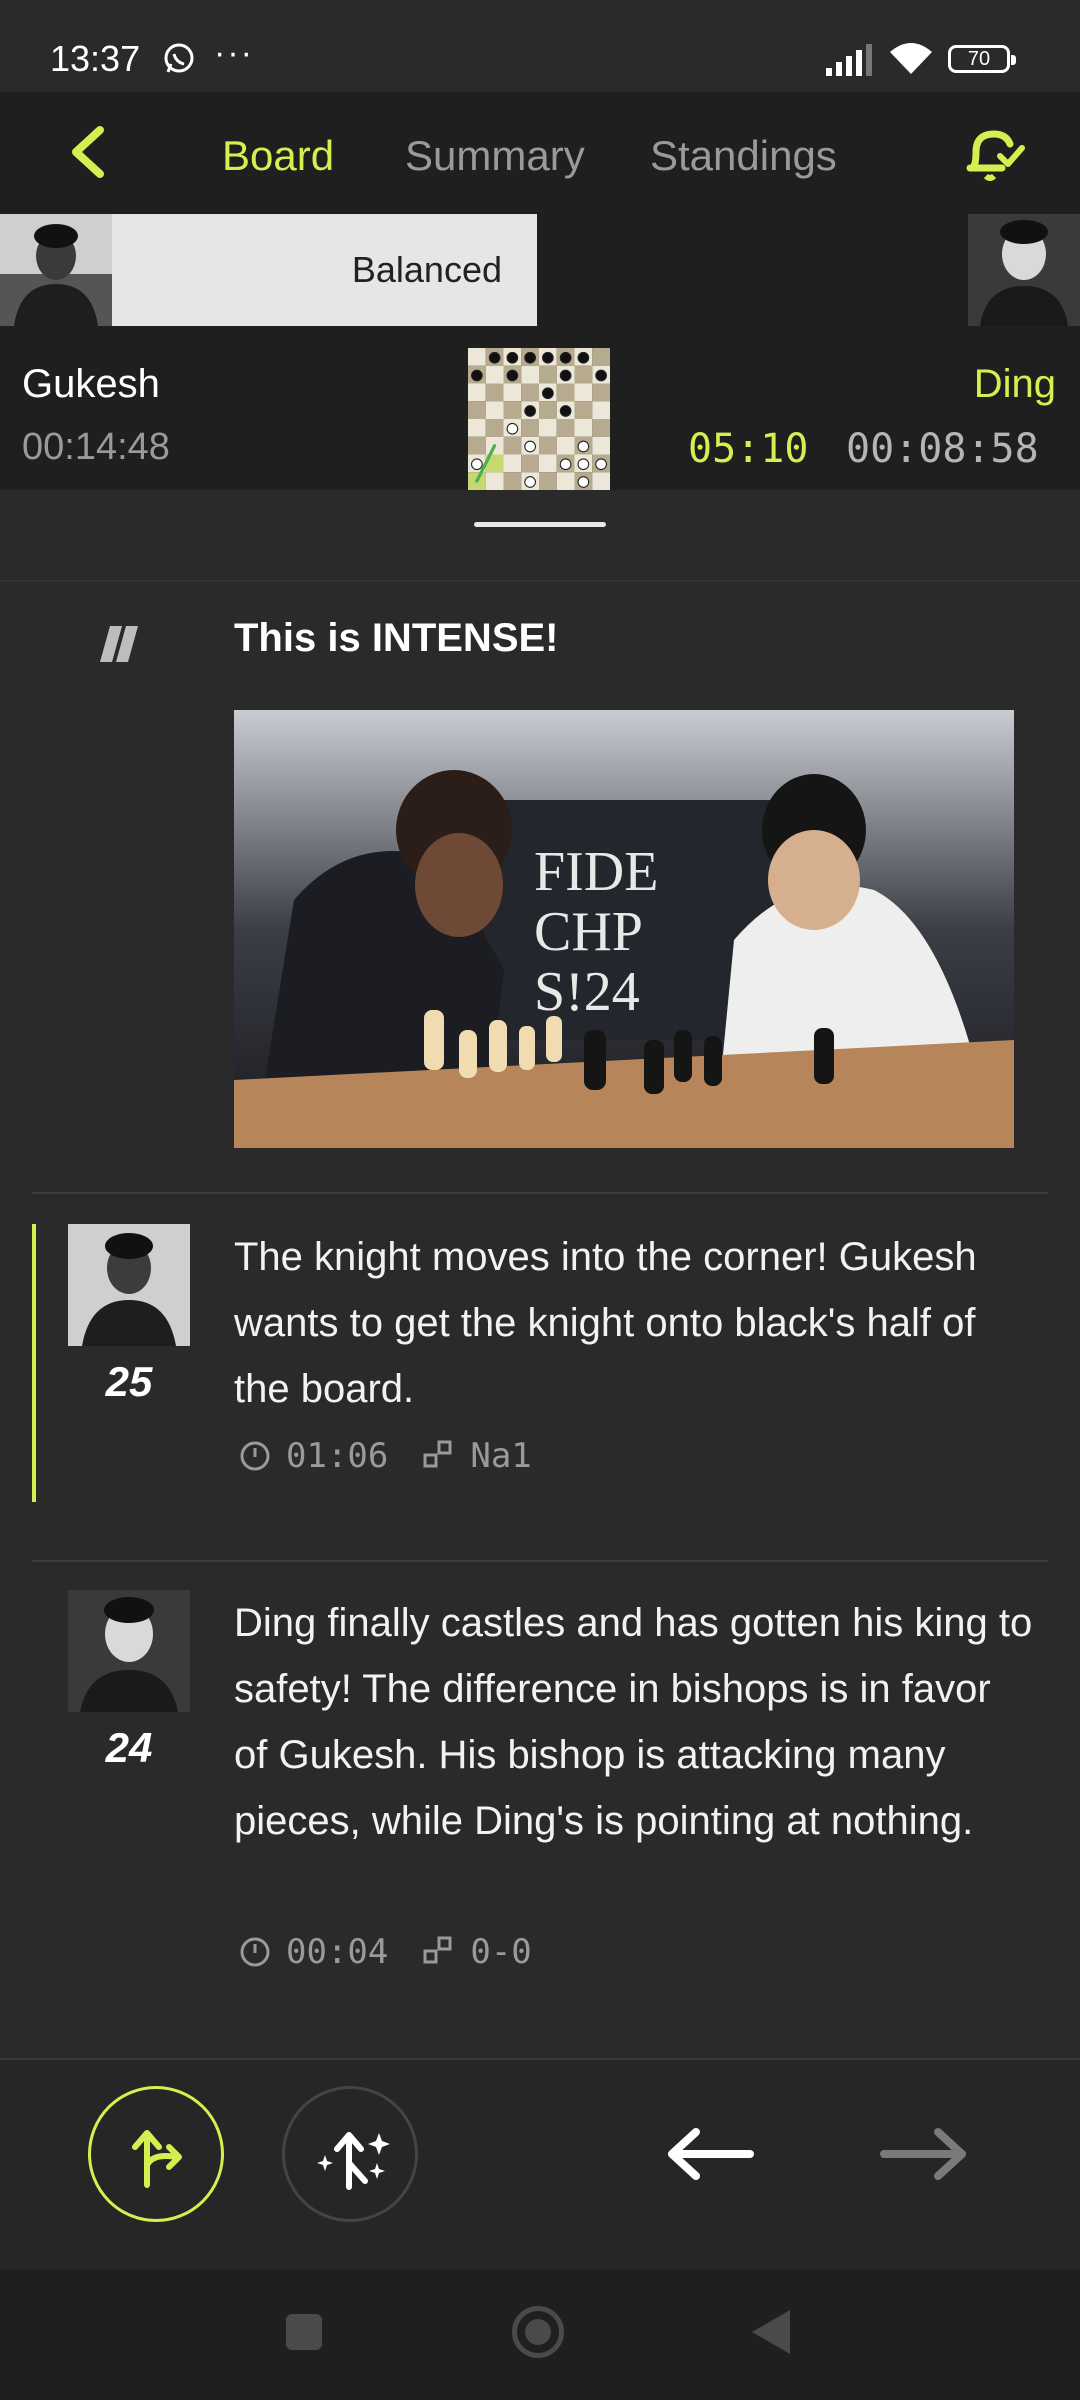 The height and width of the screenshot is (2400, 1080). What do you see at coordinates (234, 53) in the screenshot?
I see `status-more-dots: ···` at bounding box center [234, 53].